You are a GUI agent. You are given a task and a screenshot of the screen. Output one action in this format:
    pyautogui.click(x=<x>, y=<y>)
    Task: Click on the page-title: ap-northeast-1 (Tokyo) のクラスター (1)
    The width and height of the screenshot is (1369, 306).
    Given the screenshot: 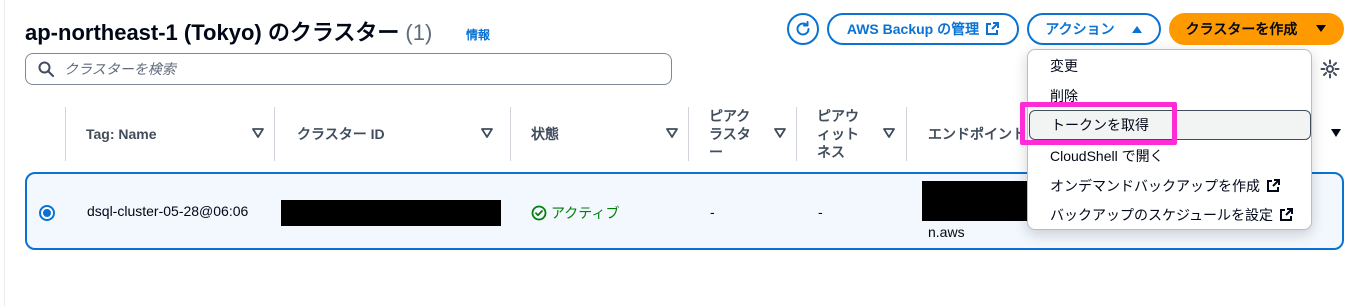 What is the action you would take?
    pyautogui.click(x=228, y=31)
    